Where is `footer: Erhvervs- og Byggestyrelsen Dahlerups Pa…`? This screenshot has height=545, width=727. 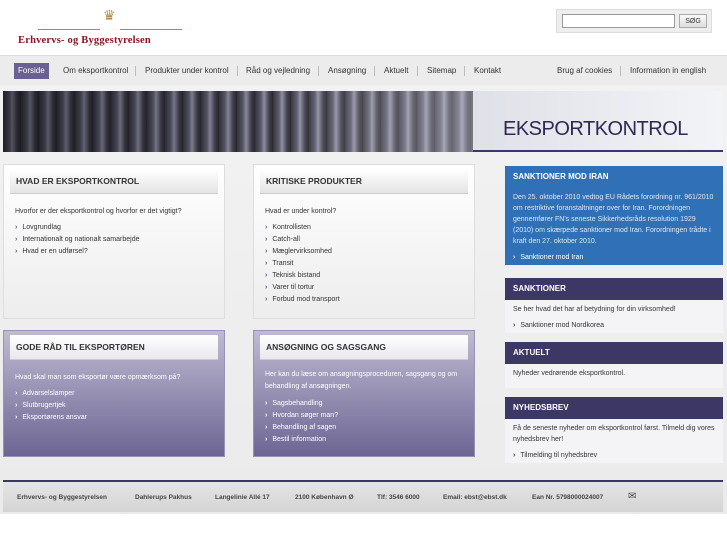
footer: Erhvervs- og Byggestyrelsen Dahlerups Pa… is located at coordinates (363, 496).